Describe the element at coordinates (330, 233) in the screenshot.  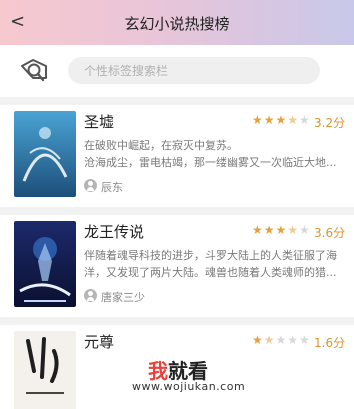
I see `rating-score: 3.6分` at that location.